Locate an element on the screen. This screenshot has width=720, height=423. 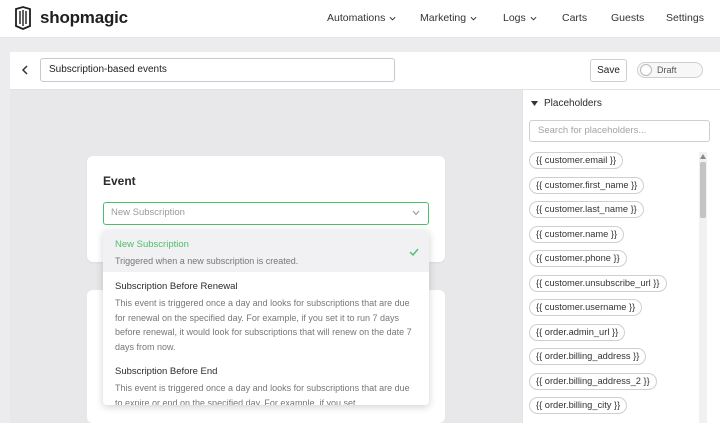
app-name: shopmagic is located at coordinates (84, 17).